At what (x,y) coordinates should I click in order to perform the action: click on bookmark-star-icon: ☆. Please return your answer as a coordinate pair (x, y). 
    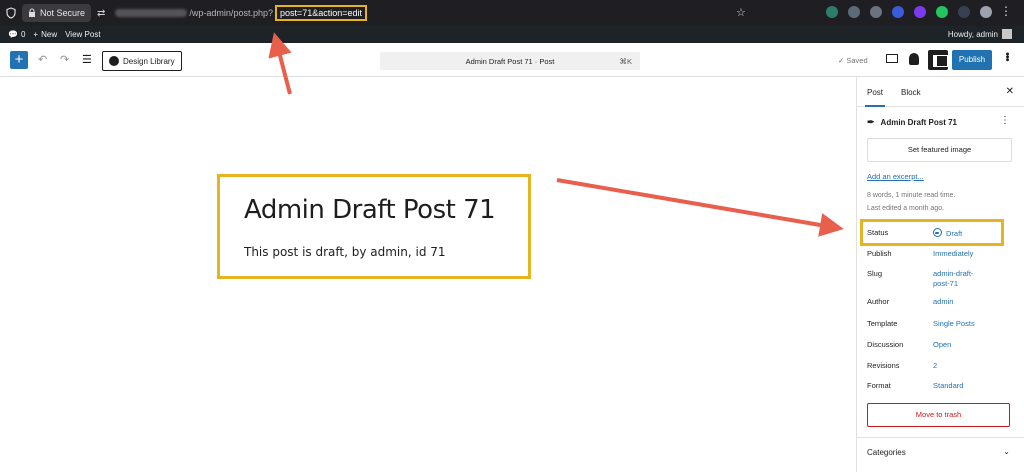
    Looking at the image, I should click on (741, 12).